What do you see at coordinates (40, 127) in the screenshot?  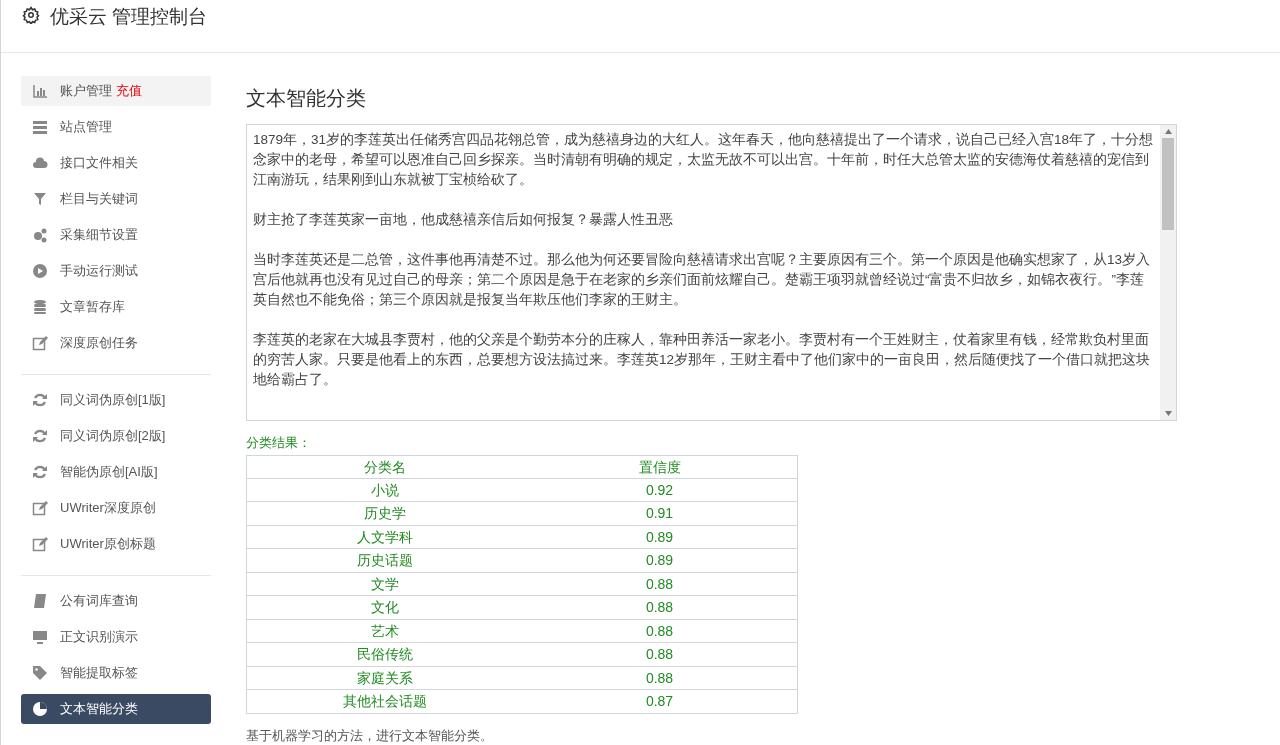 I see `server-icon` at bounding box center [40, 127].